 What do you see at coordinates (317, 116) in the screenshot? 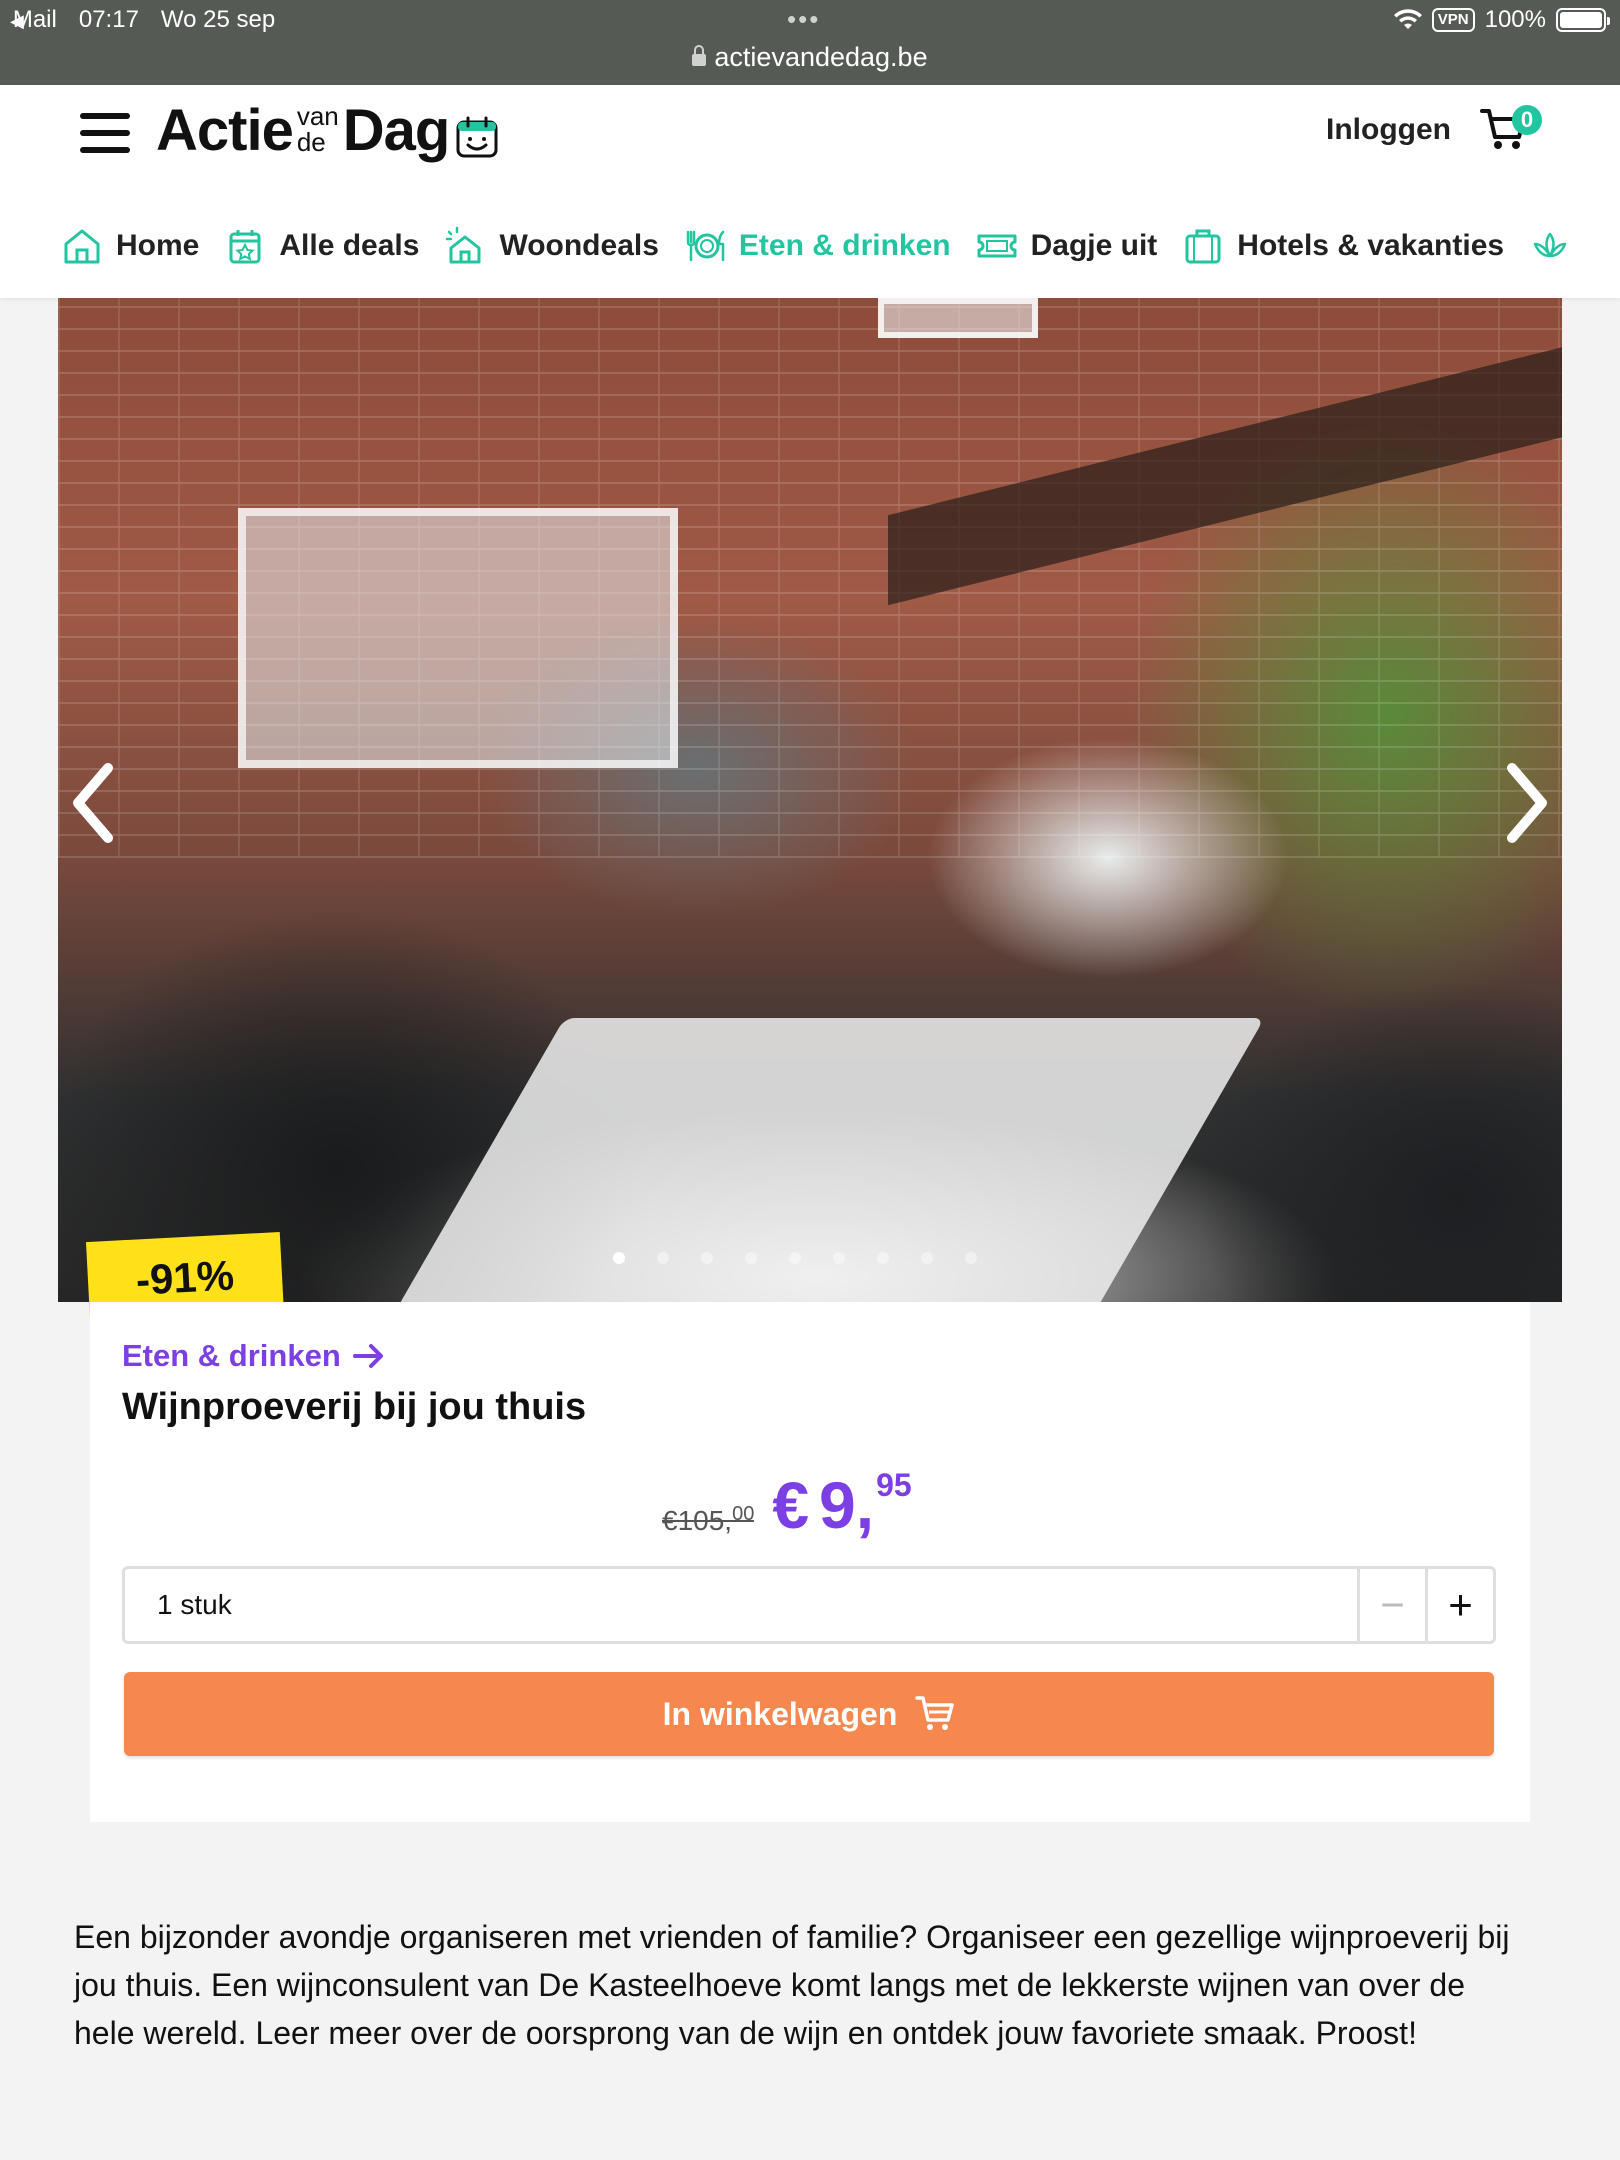
I see `logo-van: van` at bounding box center [317, 116].